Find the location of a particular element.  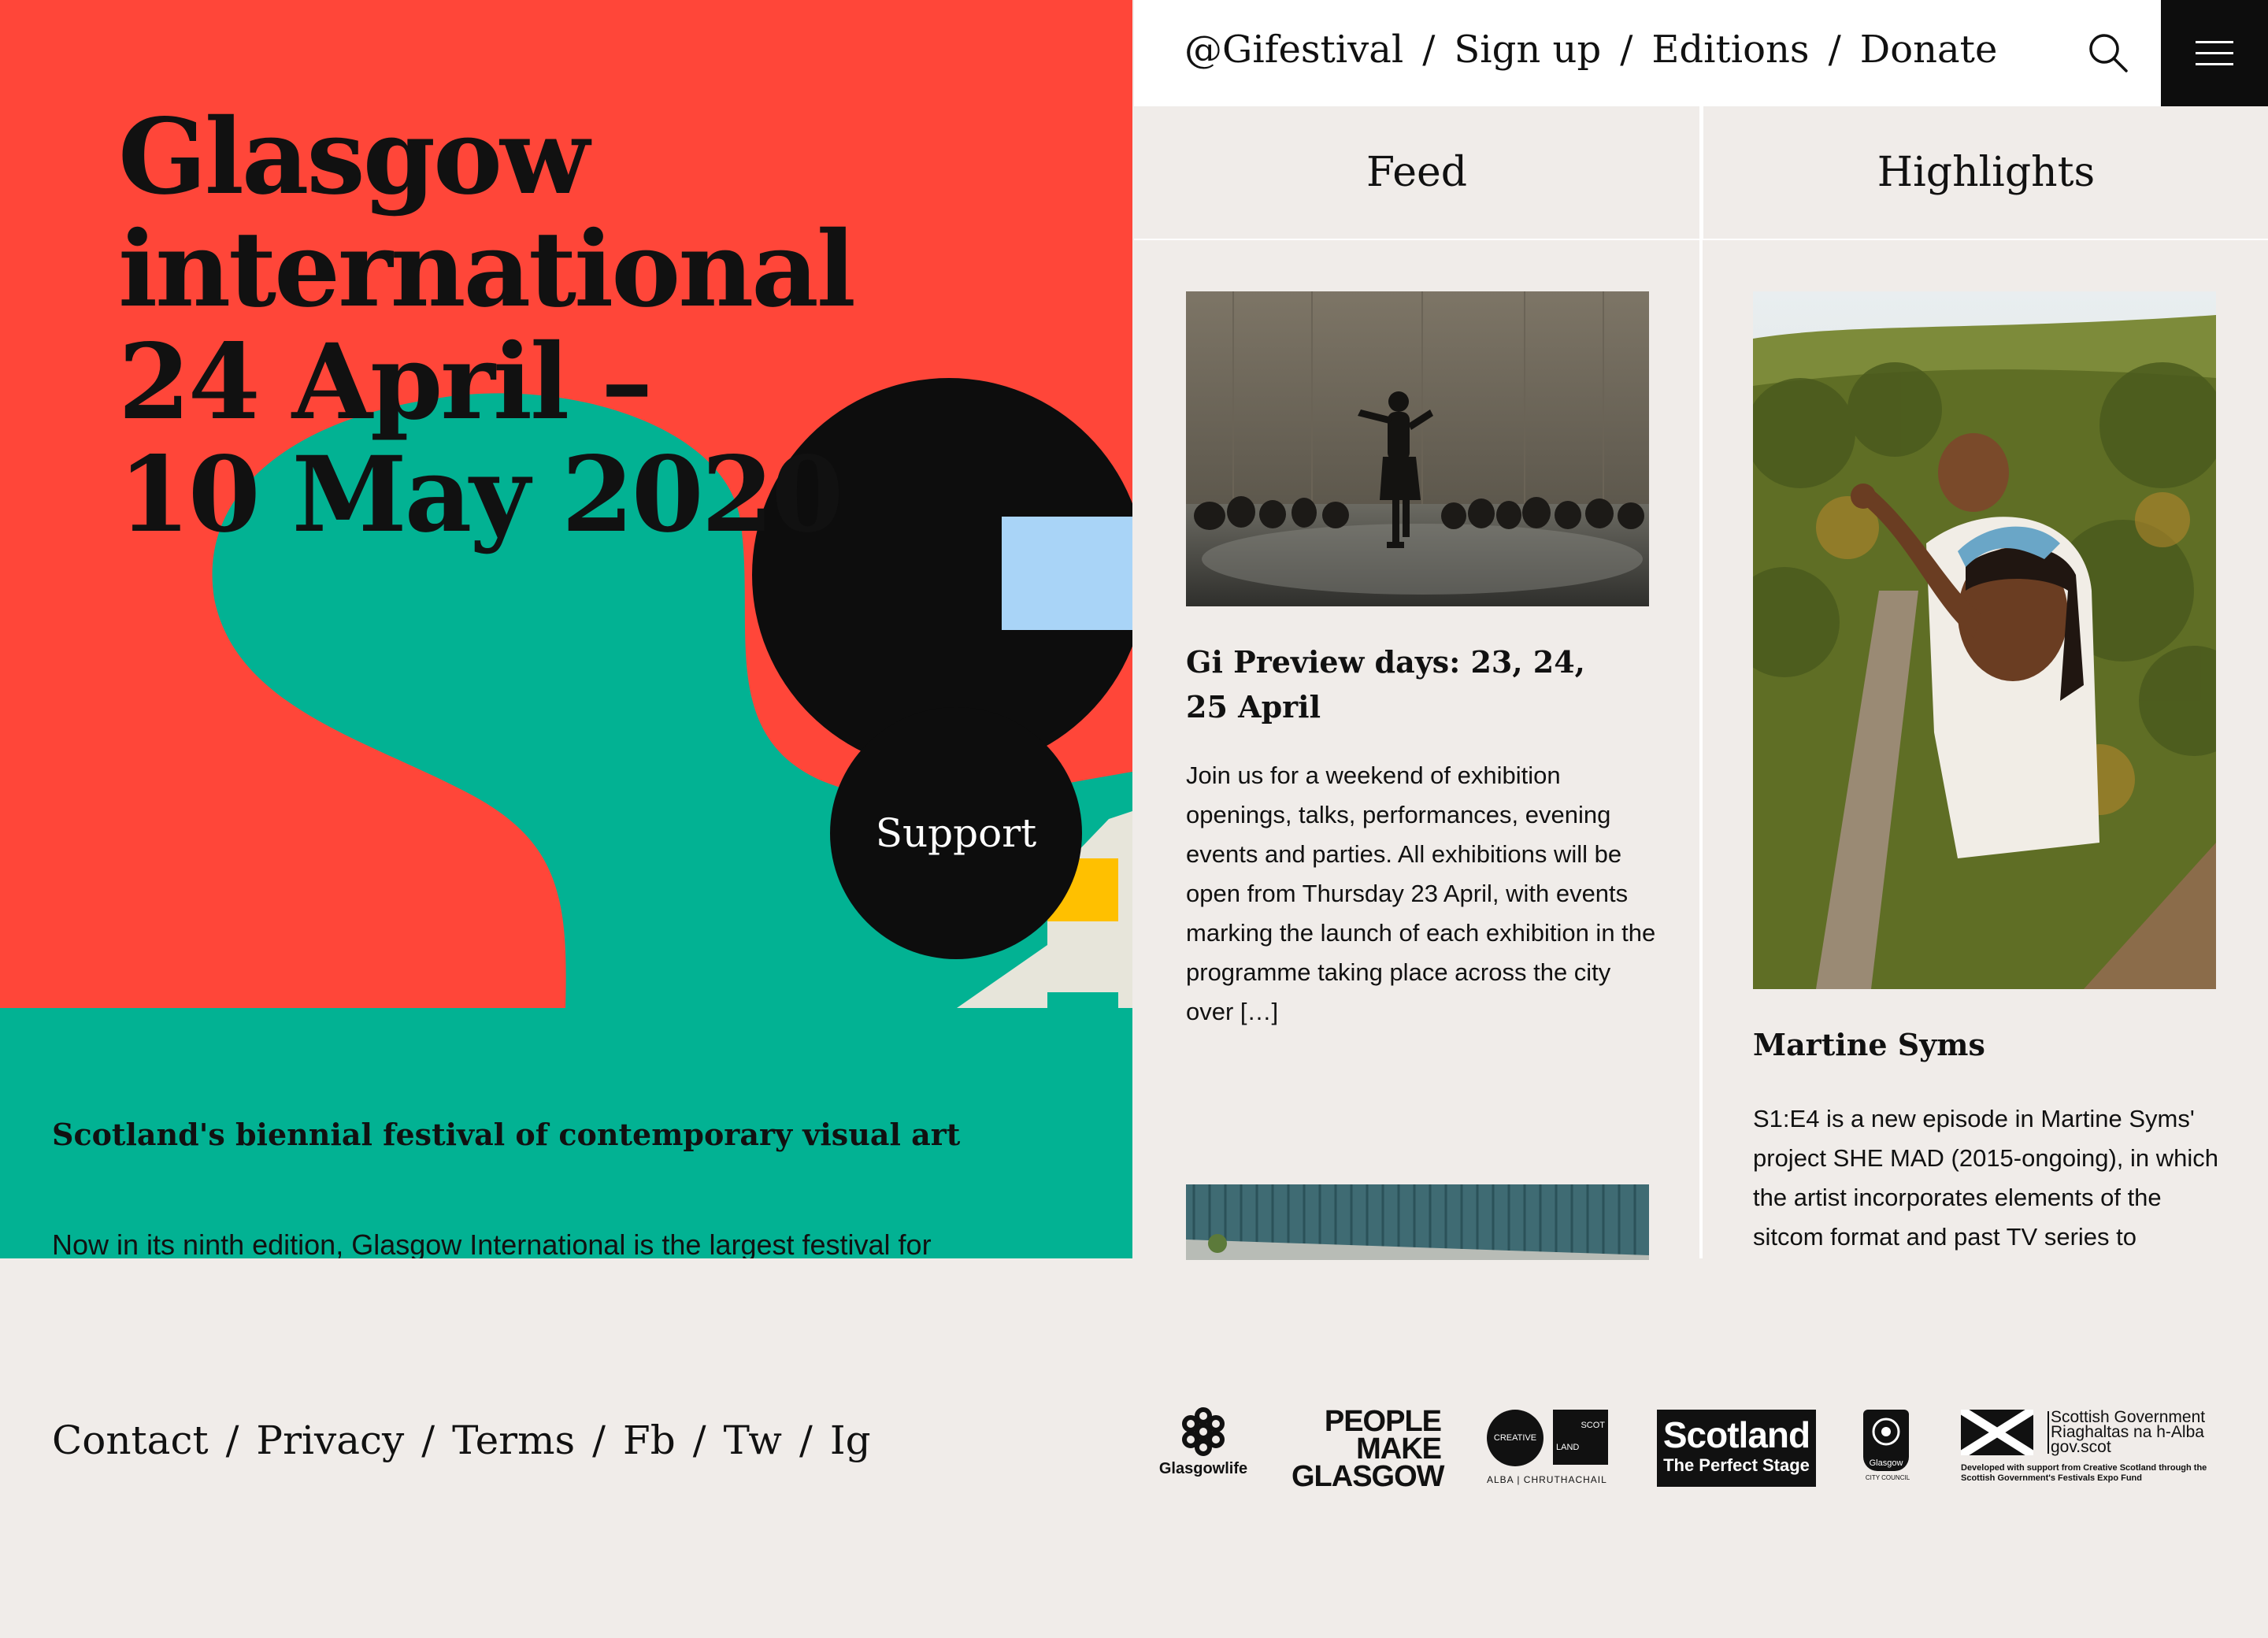

people-make-glasgow-logo: PEOPLE MAKE GLASGOW is located at coordinates (1368, 1448).